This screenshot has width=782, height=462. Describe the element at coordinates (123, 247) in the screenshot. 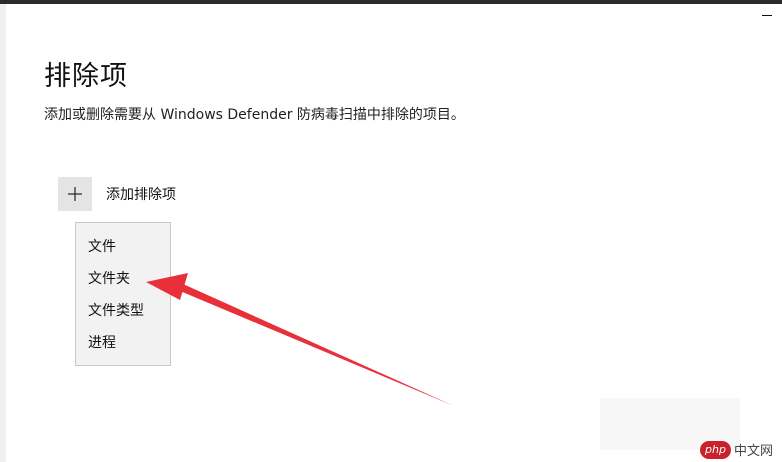

I see `menu-item-file: 文件` at that location.